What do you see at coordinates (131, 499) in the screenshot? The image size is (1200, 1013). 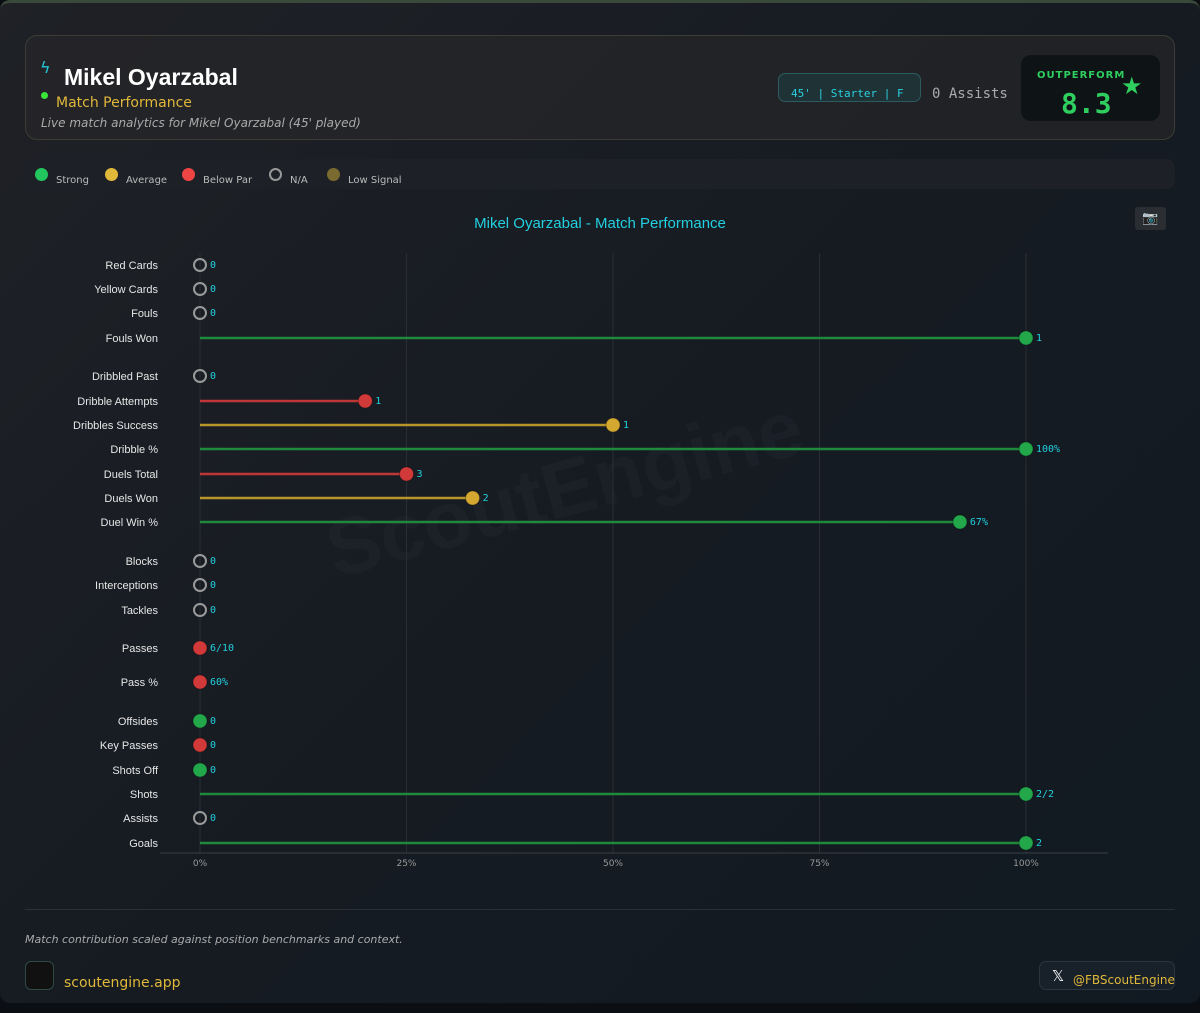 I see `row-label: Duels Won` at bounding box center [131, 499].